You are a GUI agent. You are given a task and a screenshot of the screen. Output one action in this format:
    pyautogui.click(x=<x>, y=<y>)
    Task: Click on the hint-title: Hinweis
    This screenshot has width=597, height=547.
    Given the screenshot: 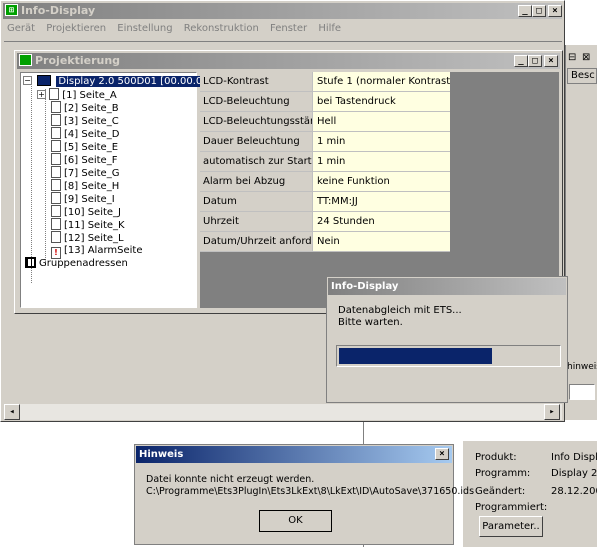 What is the action you would take?
    pyautogui.click(x=161, y=454)
    